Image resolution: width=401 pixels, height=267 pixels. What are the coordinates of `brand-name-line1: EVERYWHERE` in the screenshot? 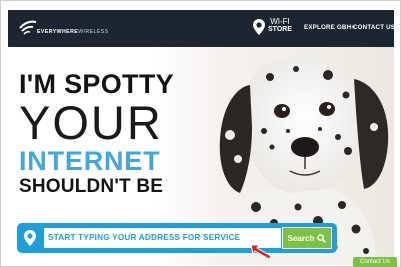 It's located at (58, 32).